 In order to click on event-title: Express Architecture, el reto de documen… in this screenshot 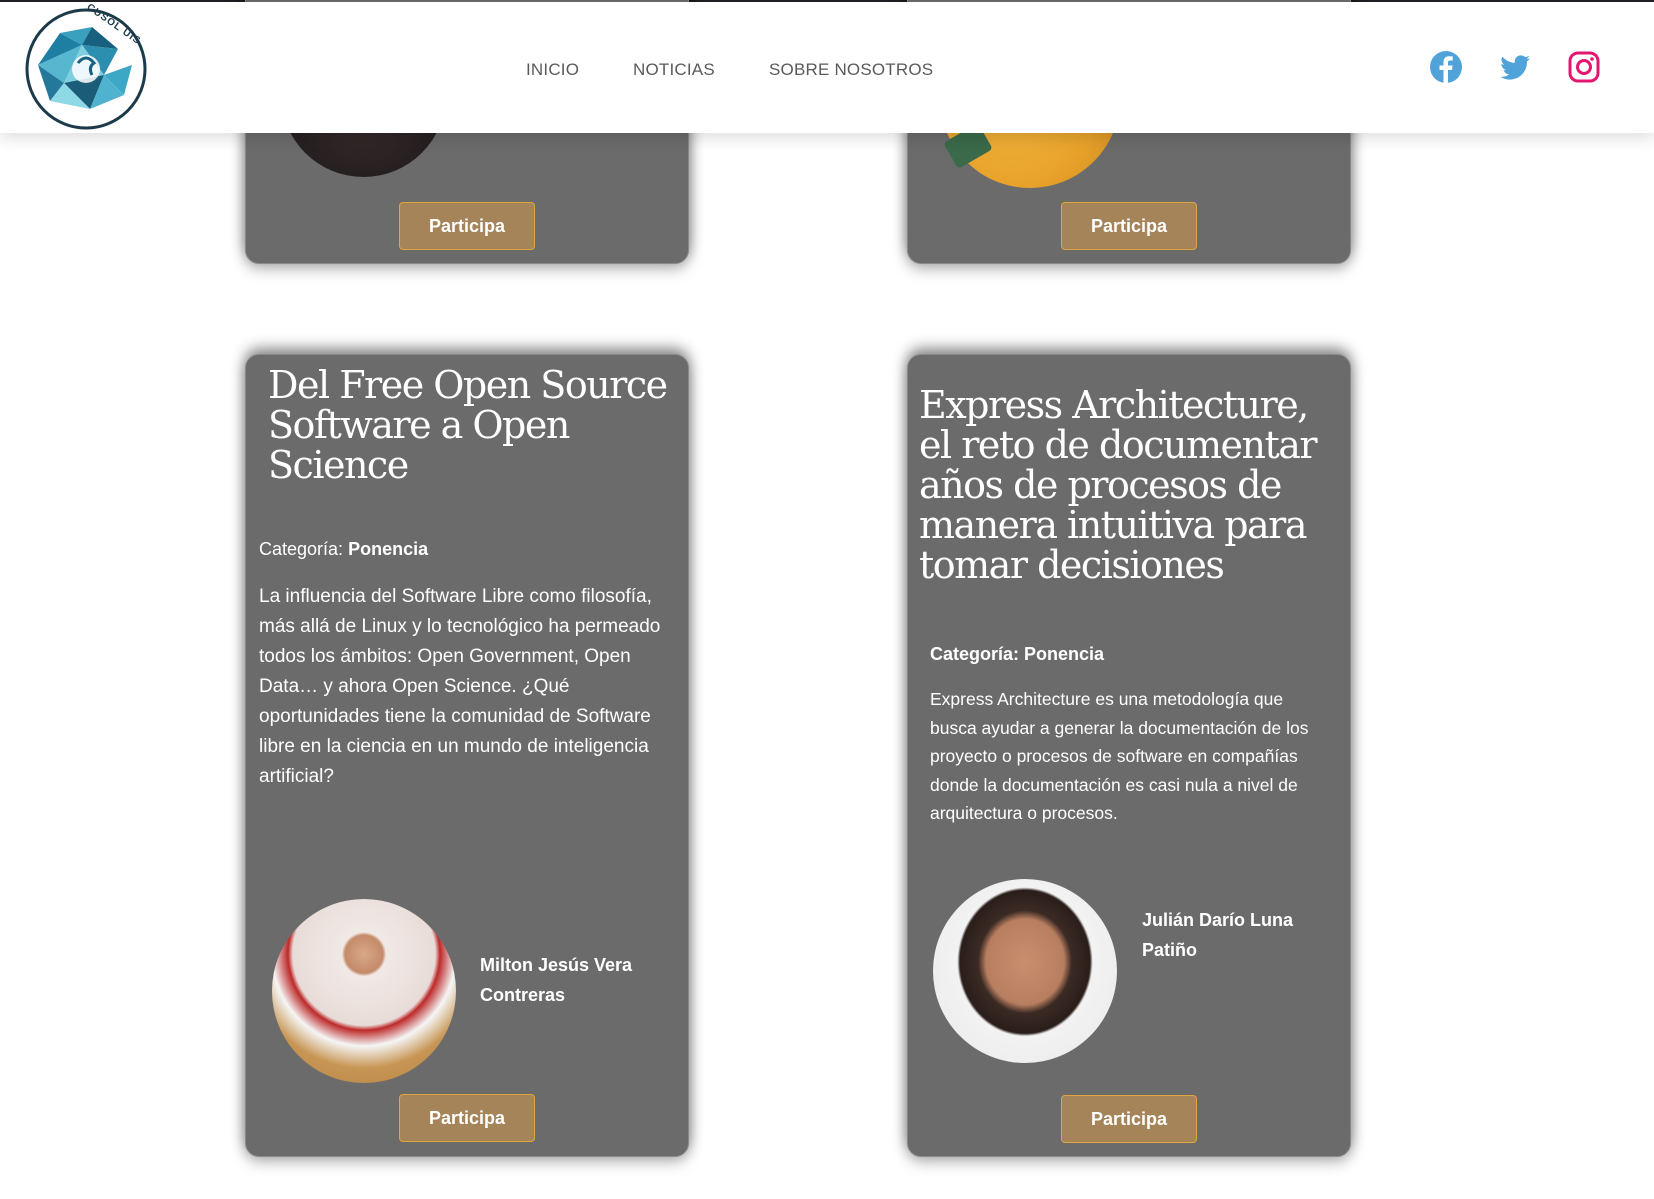, I will do `click(1118, 485)`.